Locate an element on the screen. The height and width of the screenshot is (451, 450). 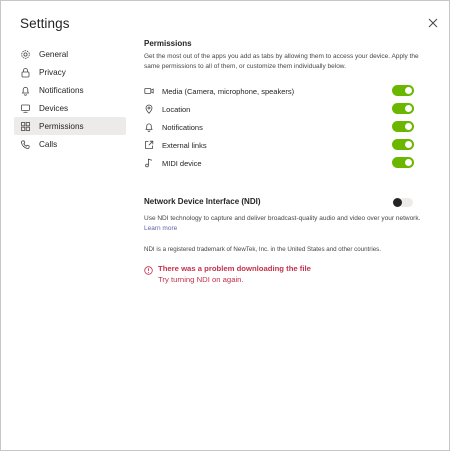
permission-row-location: Location is located at coordinates (284, 109).